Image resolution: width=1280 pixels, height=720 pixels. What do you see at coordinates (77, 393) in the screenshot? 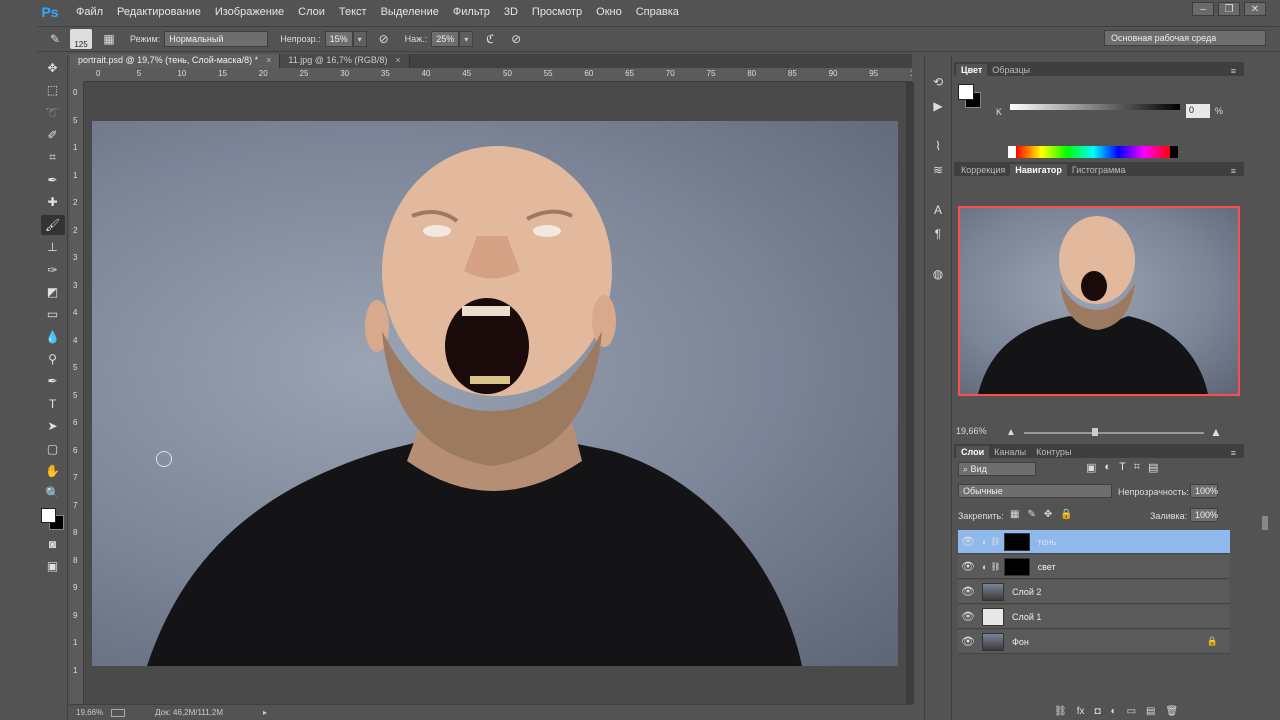
I see `vertical-ruler: 0 5 1 1 2 2 3 3 4 4 5 5 6 6 7 7 8 8 9 9 1 1` at bounding box center [77, 393].